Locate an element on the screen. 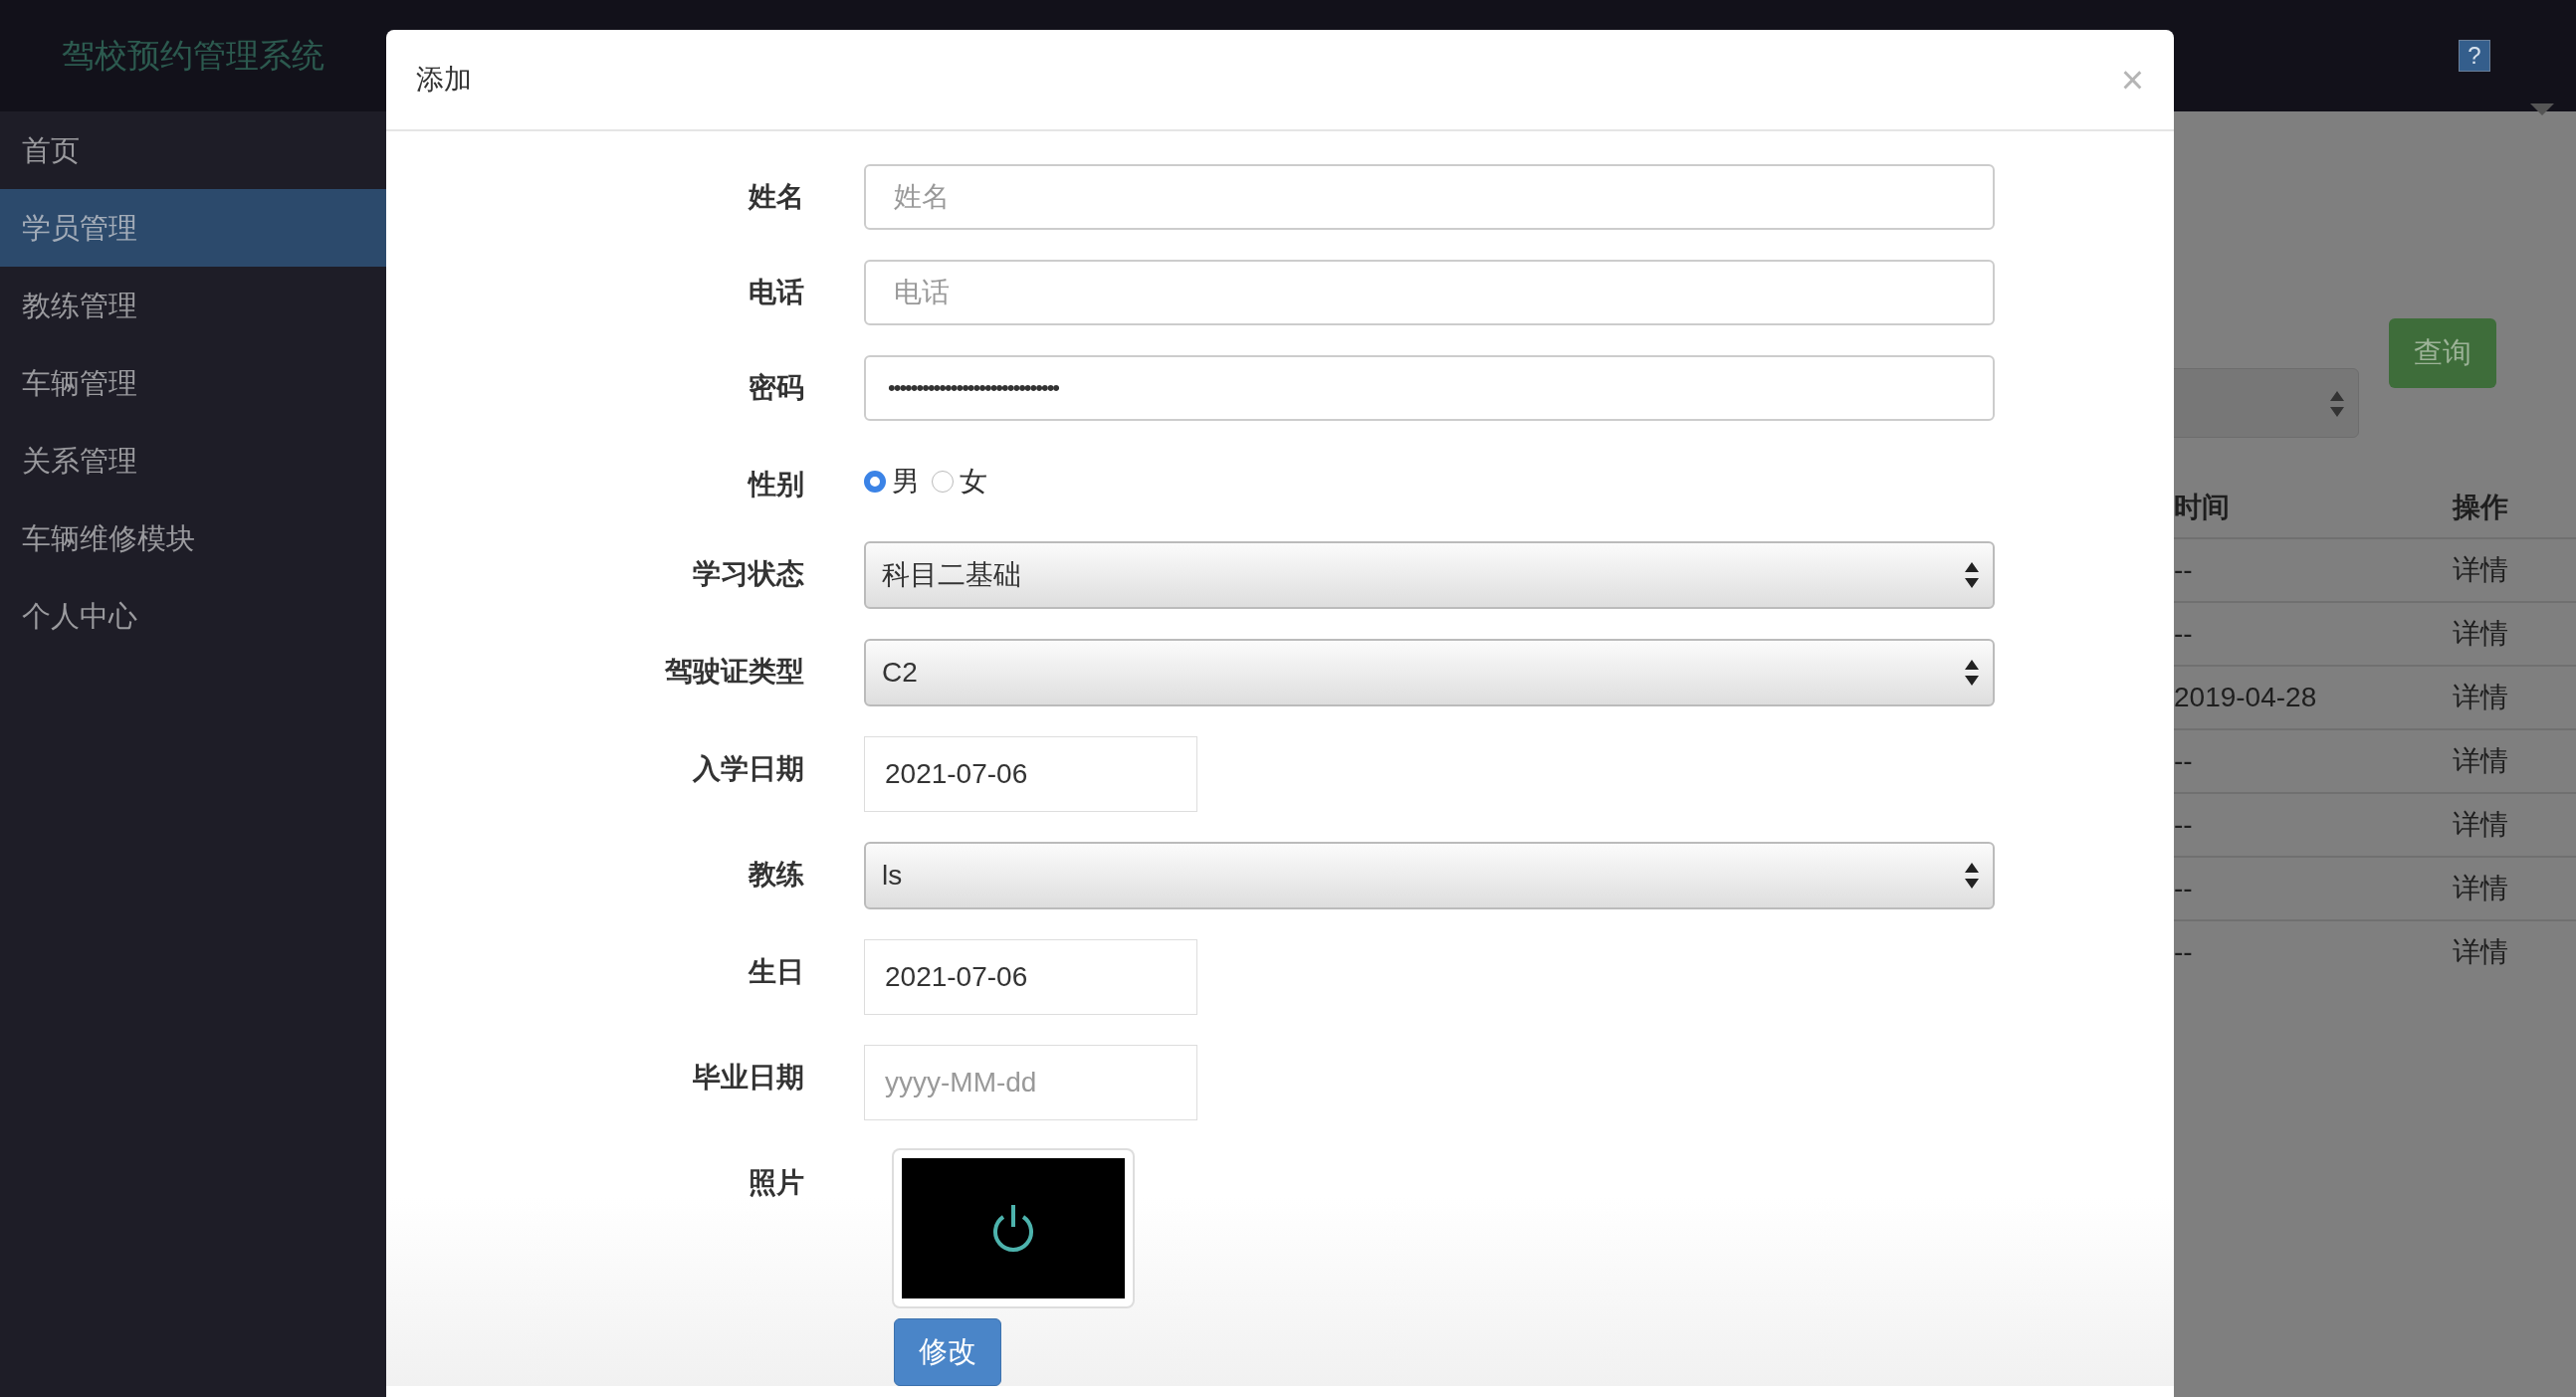 The width and height of the screenshot is (2576, 1397). field-label: 密码 is located at coordinates (776, 388).